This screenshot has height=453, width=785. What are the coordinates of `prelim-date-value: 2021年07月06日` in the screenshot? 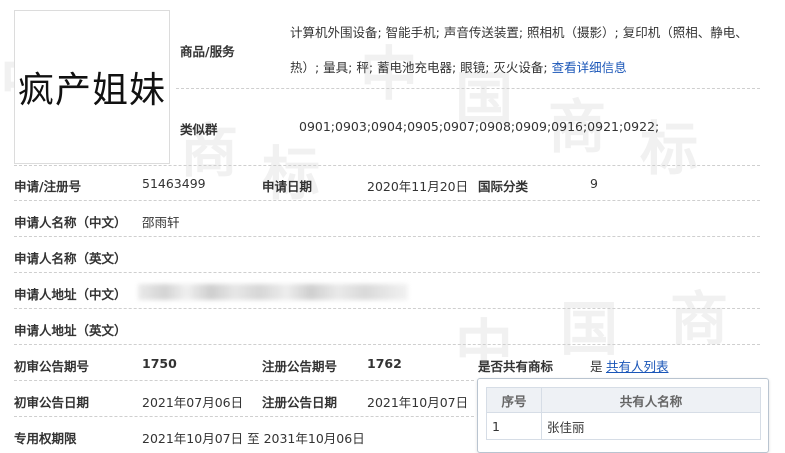 It's located at (193, 402).